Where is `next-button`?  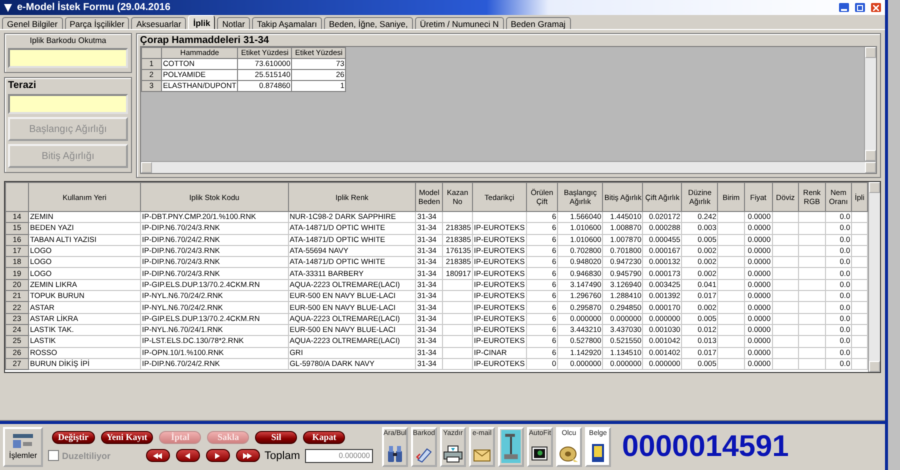 next-button is located at coordinates (218, 455).